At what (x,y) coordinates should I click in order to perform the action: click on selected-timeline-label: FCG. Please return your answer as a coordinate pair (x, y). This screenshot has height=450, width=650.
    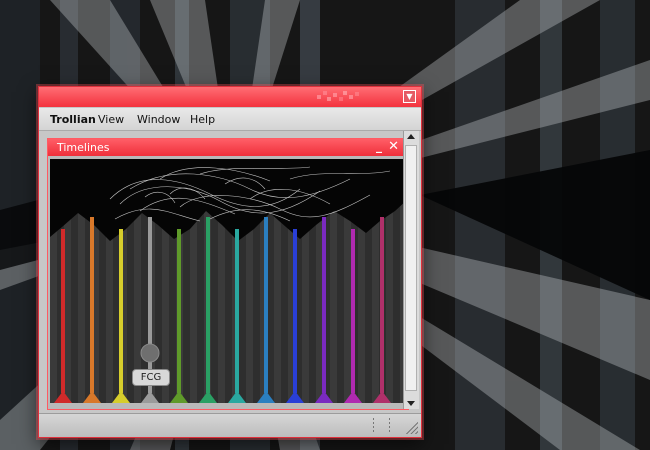
    Looking at the image, I should click on (151, 377).